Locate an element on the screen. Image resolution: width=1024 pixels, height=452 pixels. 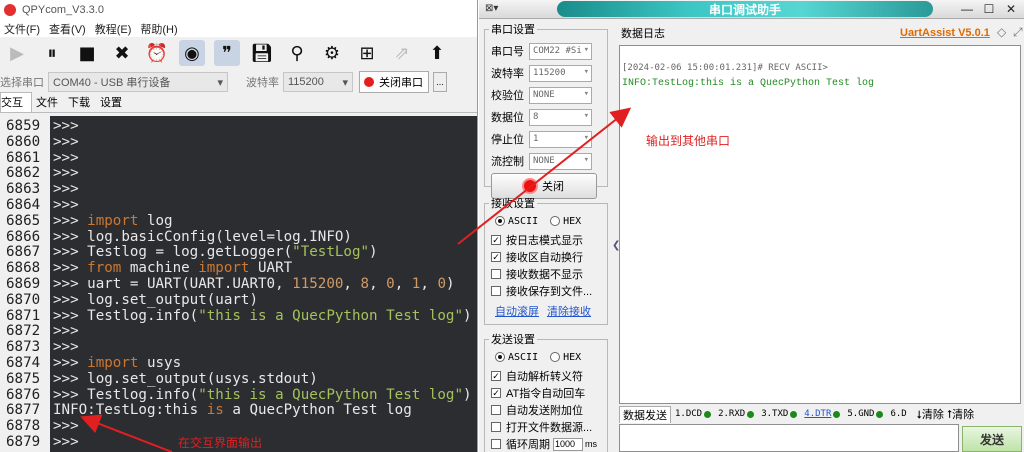
quote-icon: ❞ is located at coordinates (227, 53).